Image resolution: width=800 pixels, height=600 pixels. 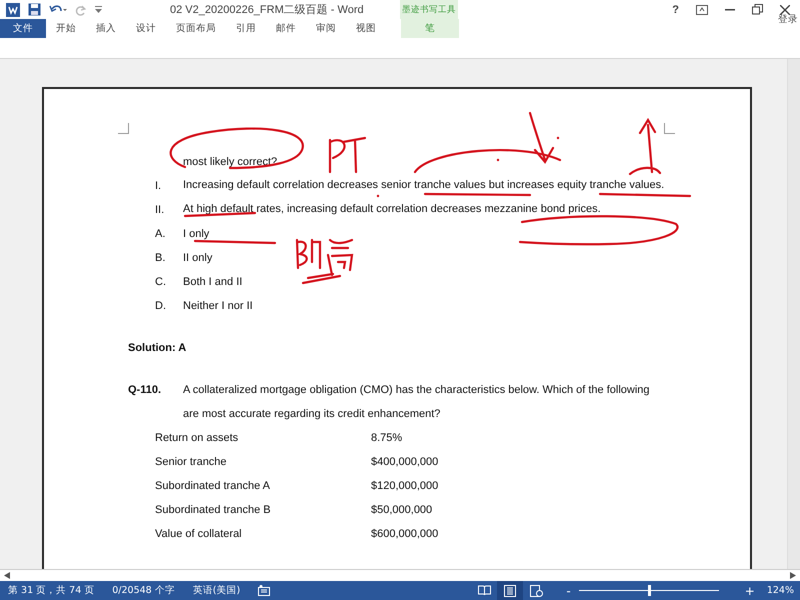 I want to click on ribbon-tab: 视图, so click(x=366, y=28).